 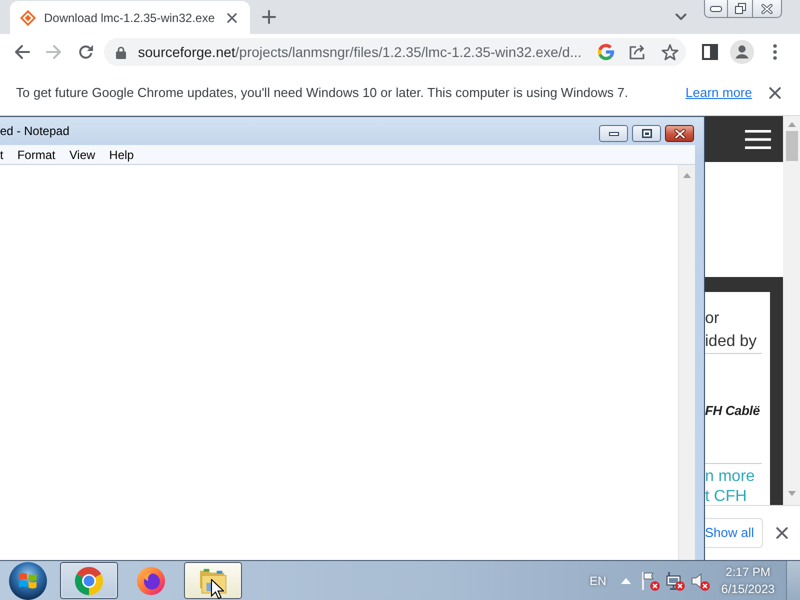 What do you see at coordinates (28, 18) in the screenshot?
I see `diamond-favicon-icon` at bounding box center [28, 18].